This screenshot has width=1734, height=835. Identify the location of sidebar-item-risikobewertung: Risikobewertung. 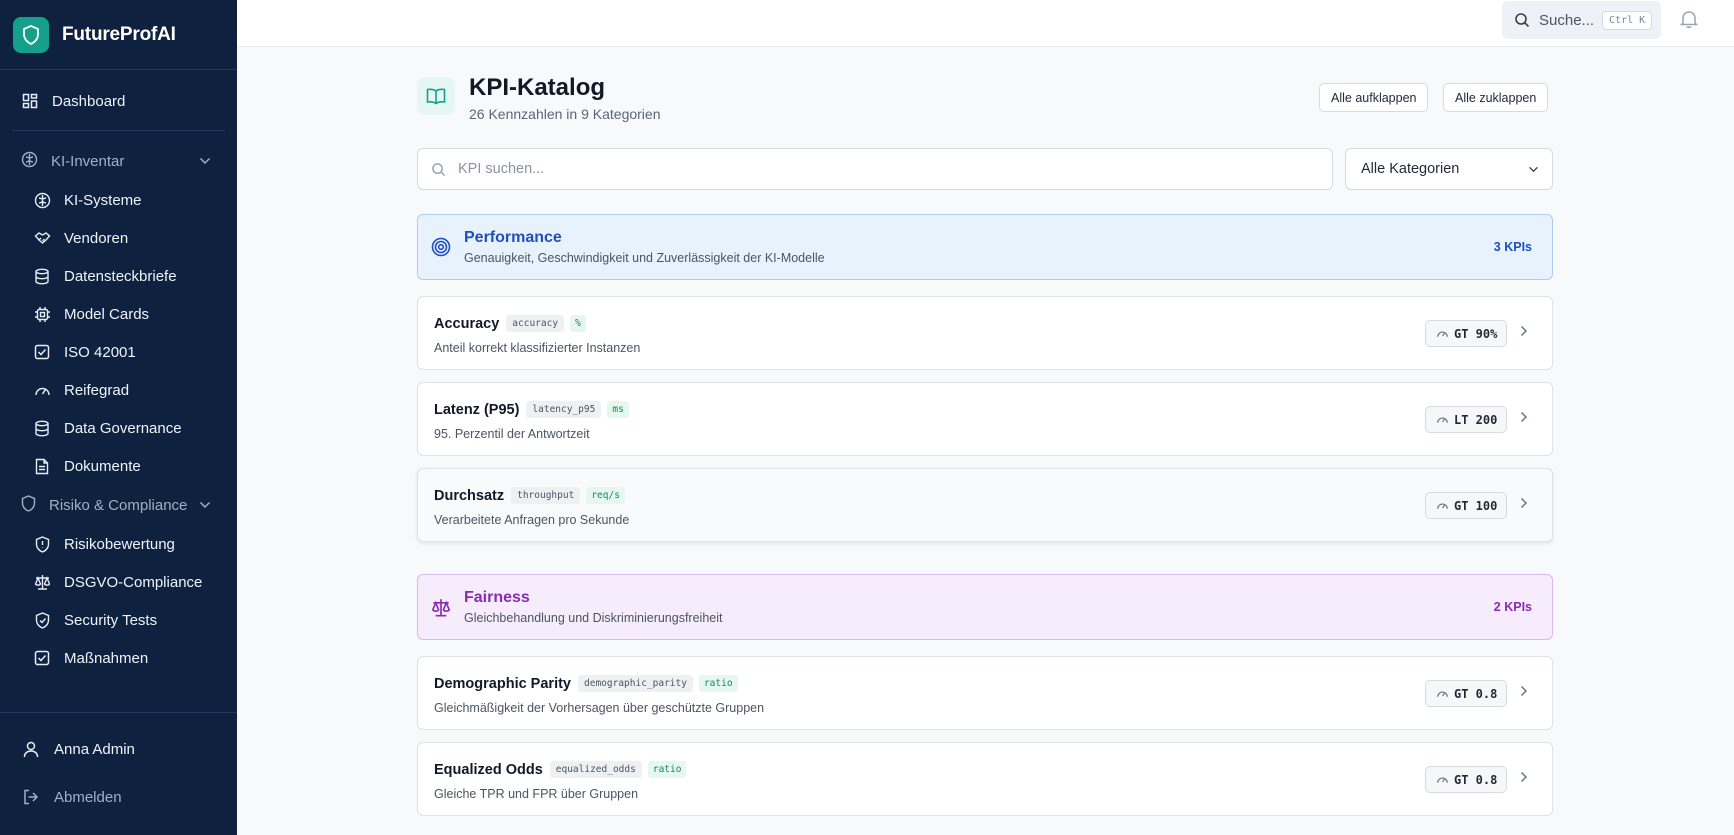
(118, 544).